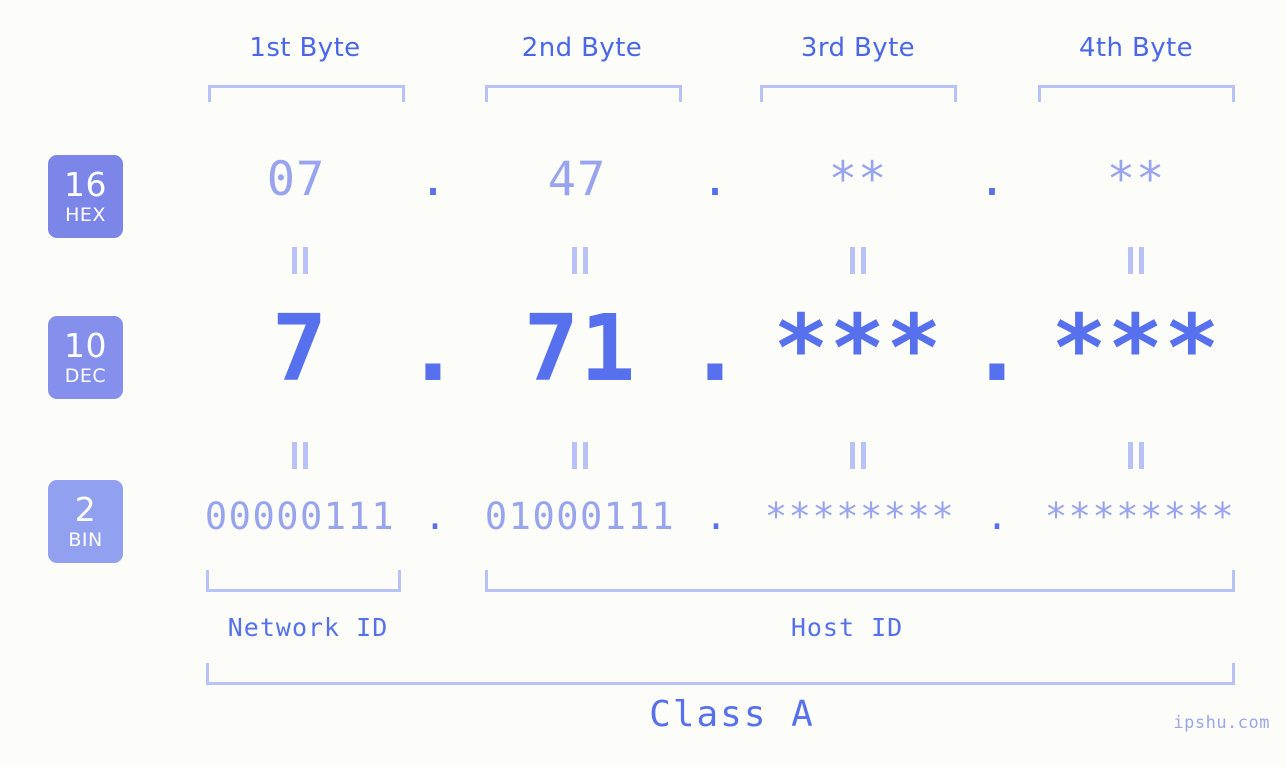  I want to click on bin-byte-4: ********, so click(1140, 516).